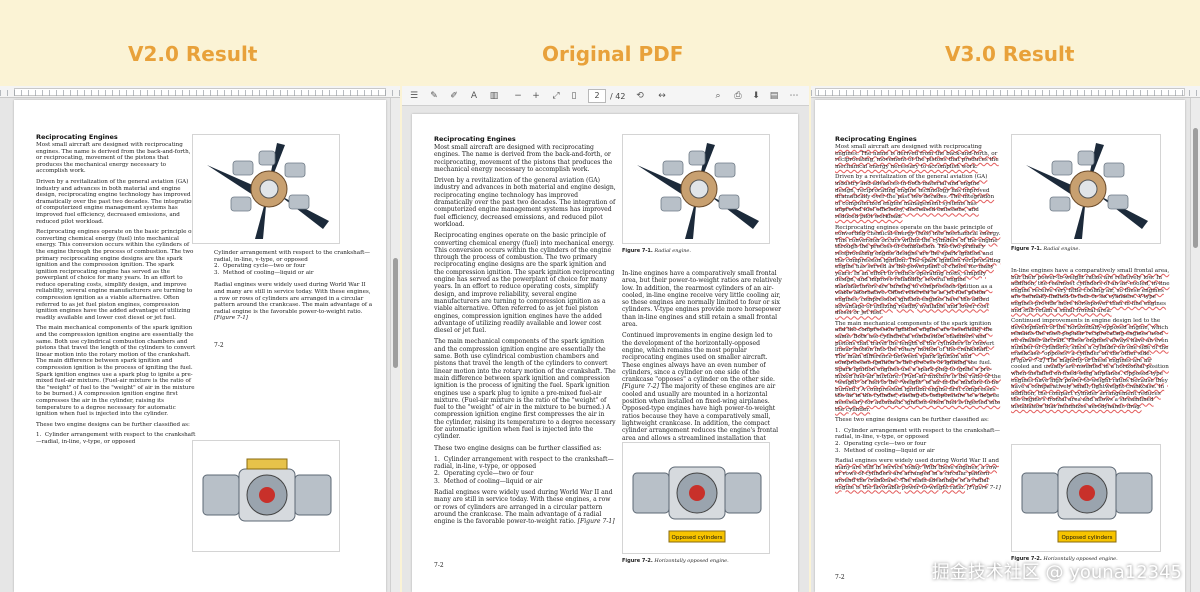  What do you see at coordinates (675, 561) in the screenshot?
I see `figure-2-caption: Figure 7-2. Horizontally opposed engine.` at bounding box center [675, 561].